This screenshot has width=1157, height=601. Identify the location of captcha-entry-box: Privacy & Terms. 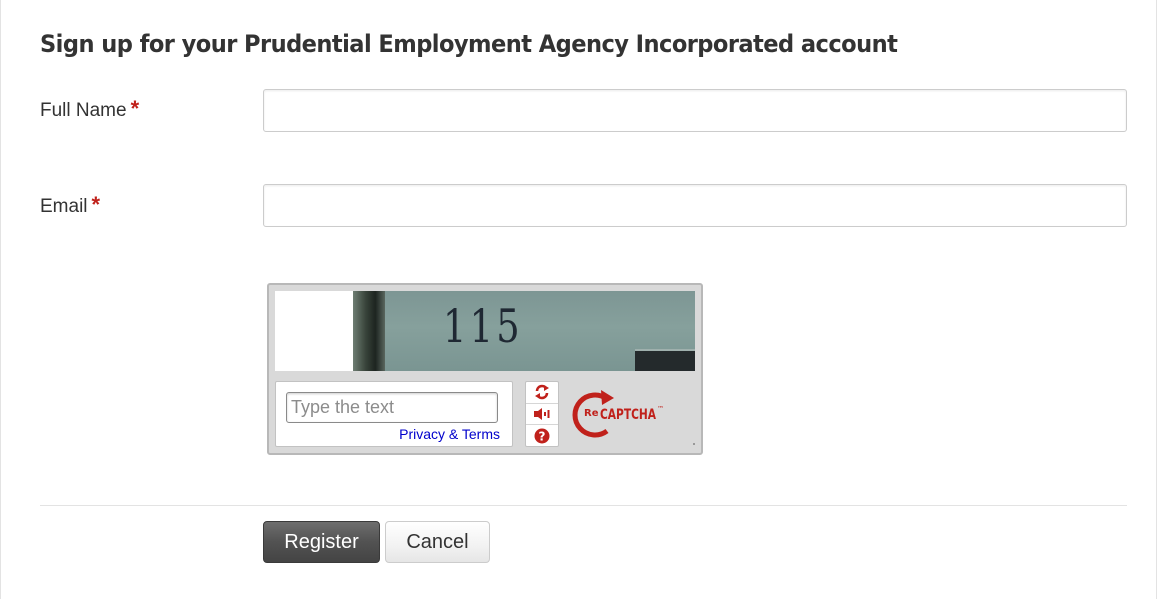
(394, 414).